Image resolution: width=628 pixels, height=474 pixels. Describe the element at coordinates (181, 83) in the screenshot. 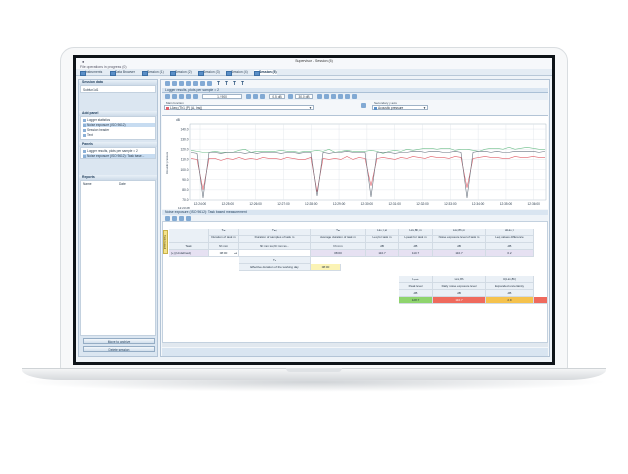

I see `export-icon` at that location.